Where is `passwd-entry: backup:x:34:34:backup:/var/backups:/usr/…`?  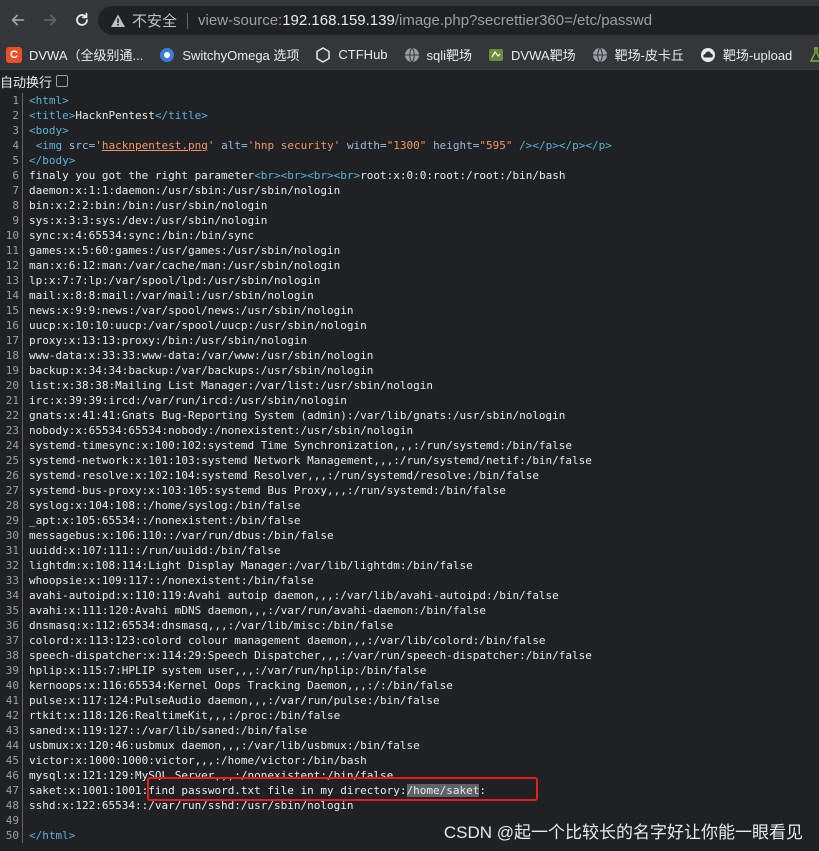
passwd-entry: backup:x:34:34:backup:/var/backups:/usr/… is located at coordinates (201, 370).